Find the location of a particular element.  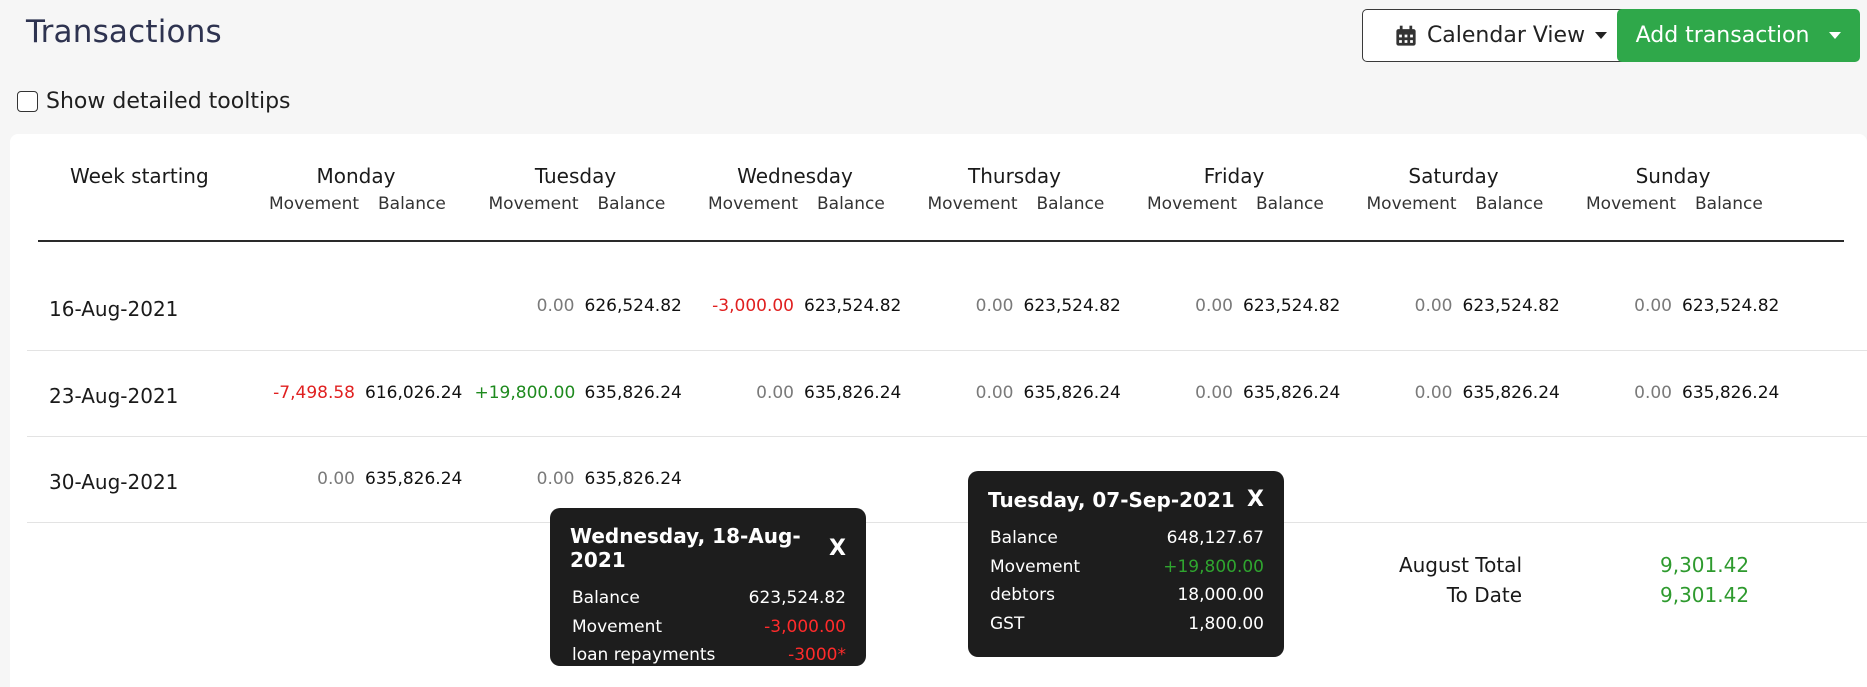

movement-value: +19,800.00 is located at coordinates (525, 393).